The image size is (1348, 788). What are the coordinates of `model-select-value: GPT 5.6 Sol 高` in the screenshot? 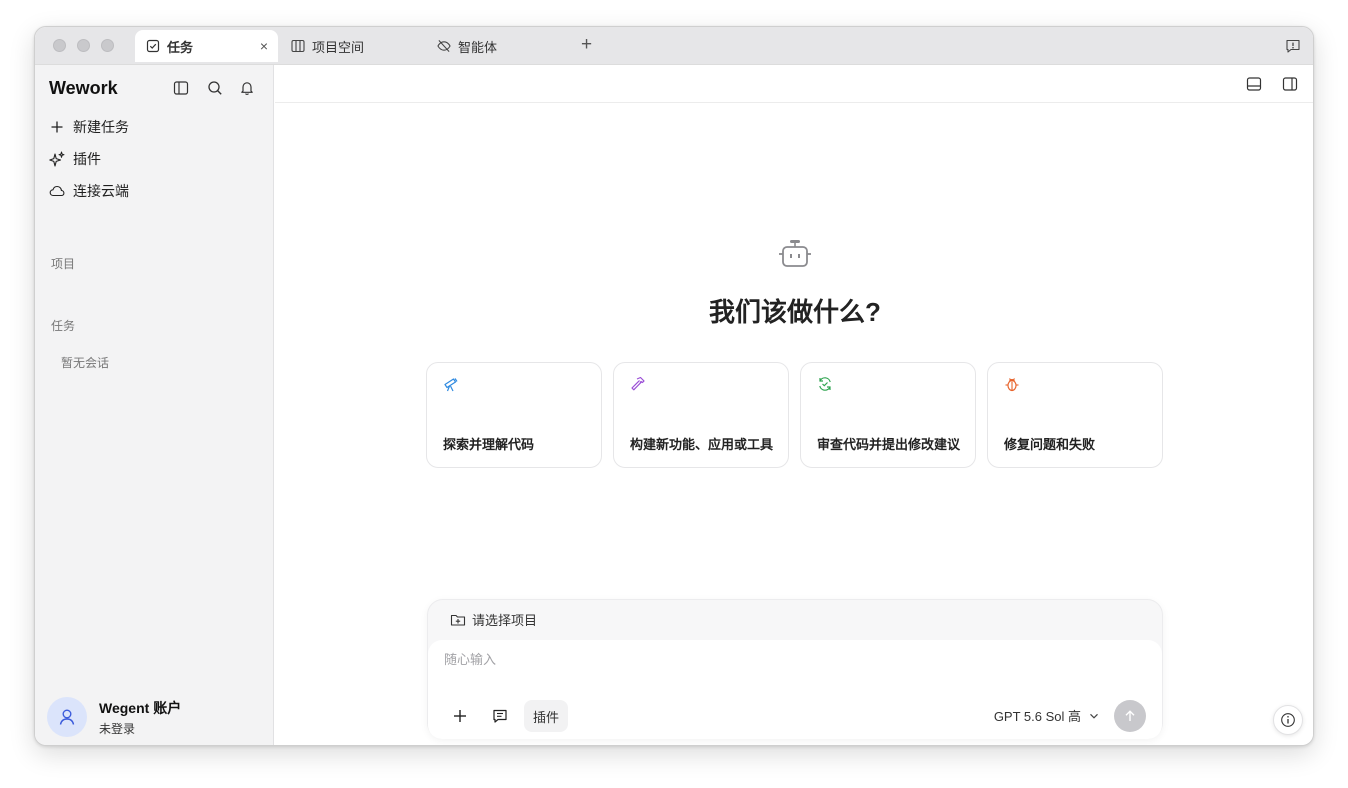 It's located at (1037, 716).